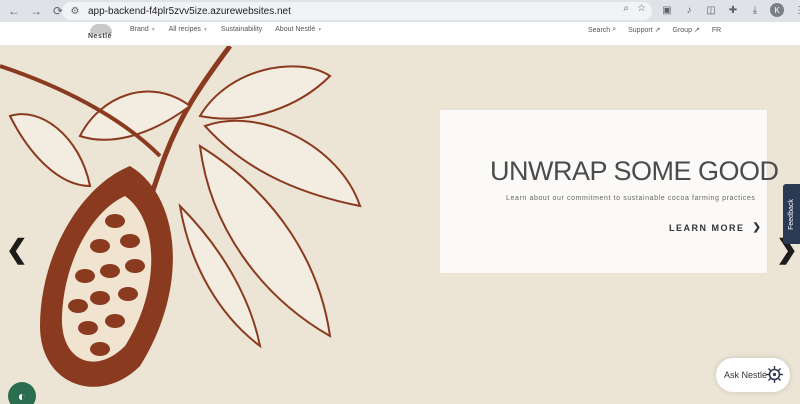 The height and width of the screenshot is (404, 800). Describe the element at coordinates (14, 11) in the screenshot. I see `back-icon: ←` at that location.